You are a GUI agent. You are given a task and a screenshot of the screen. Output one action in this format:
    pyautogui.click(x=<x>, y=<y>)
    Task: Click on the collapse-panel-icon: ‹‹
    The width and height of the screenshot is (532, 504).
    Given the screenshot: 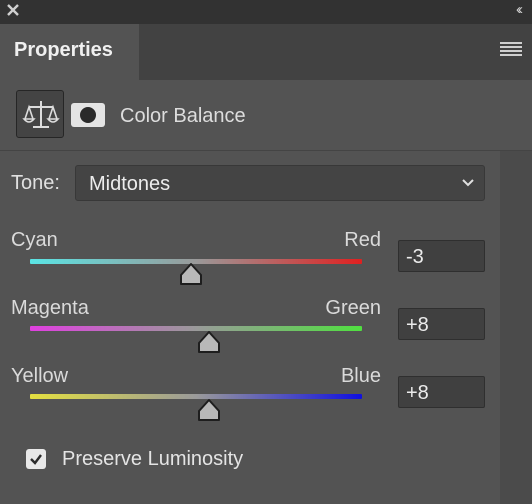 What is the action you would take?
    pyautogui.click(x=519, y=9)
    